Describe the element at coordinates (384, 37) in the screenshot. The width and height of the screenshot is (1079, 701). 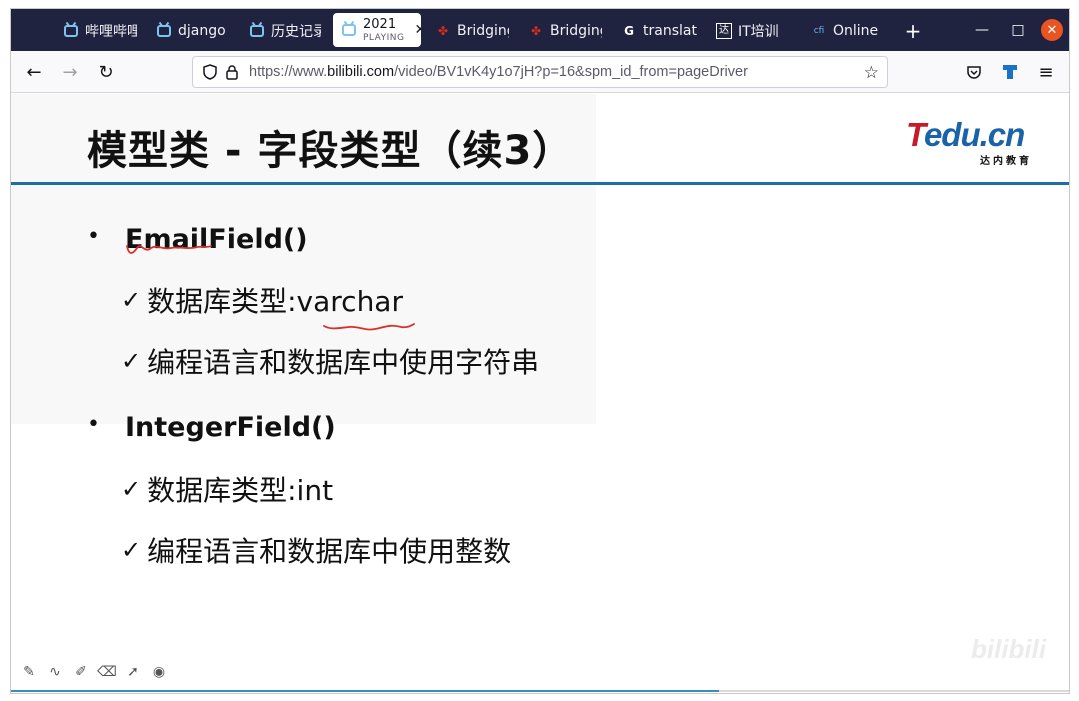
I see `tab-playing-label: PLAYING` at that location.